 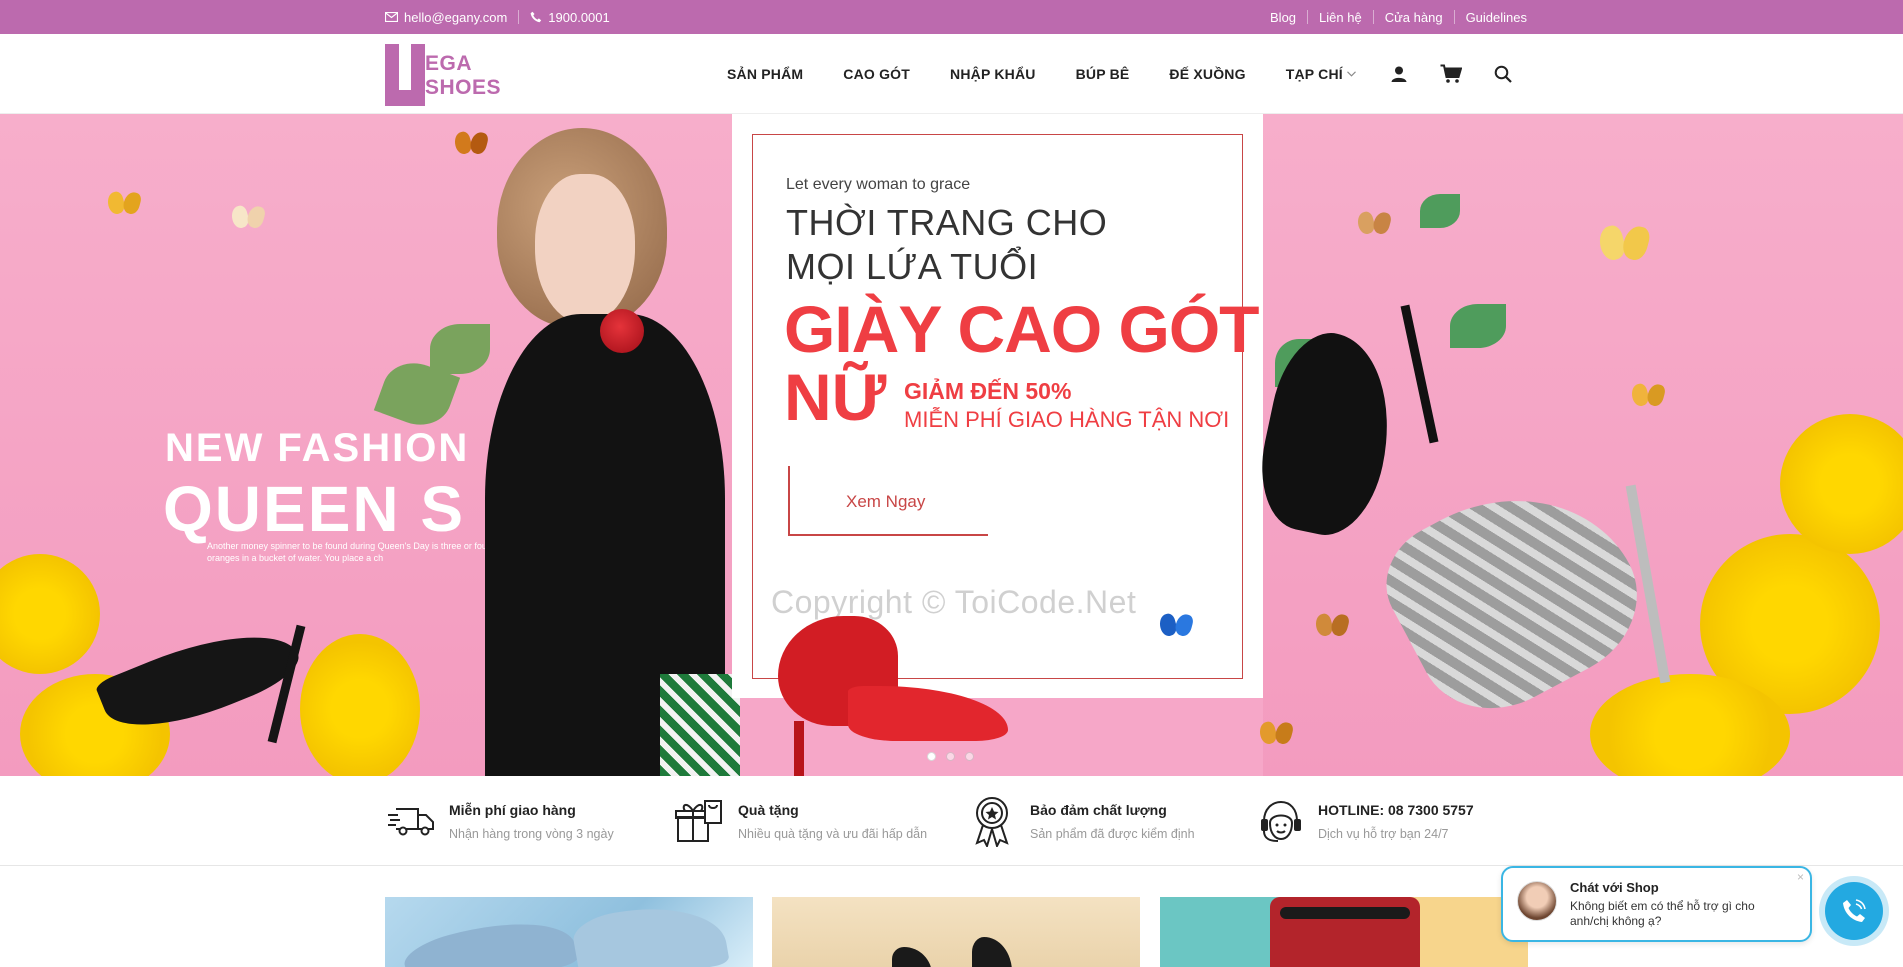 I want to click on model-skirt, so click(x=700, y=725).